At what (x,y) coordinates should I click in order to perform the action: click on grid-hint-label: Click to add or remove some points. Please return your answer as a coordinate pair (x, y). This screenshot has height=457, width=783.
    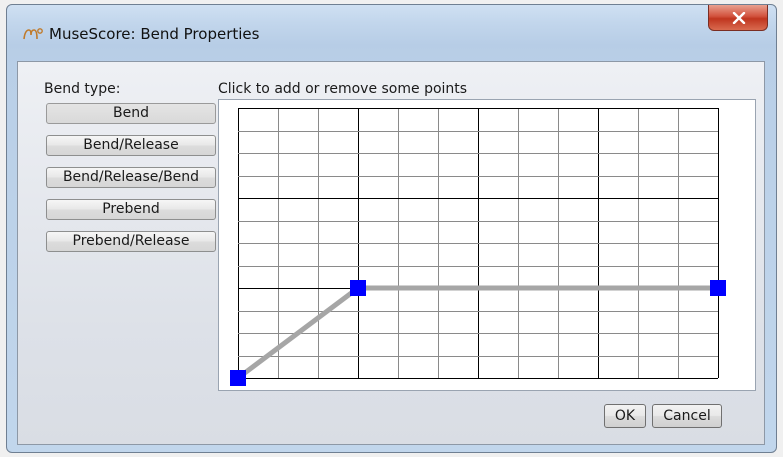
    Looking at the image, I should click on (343, 89).